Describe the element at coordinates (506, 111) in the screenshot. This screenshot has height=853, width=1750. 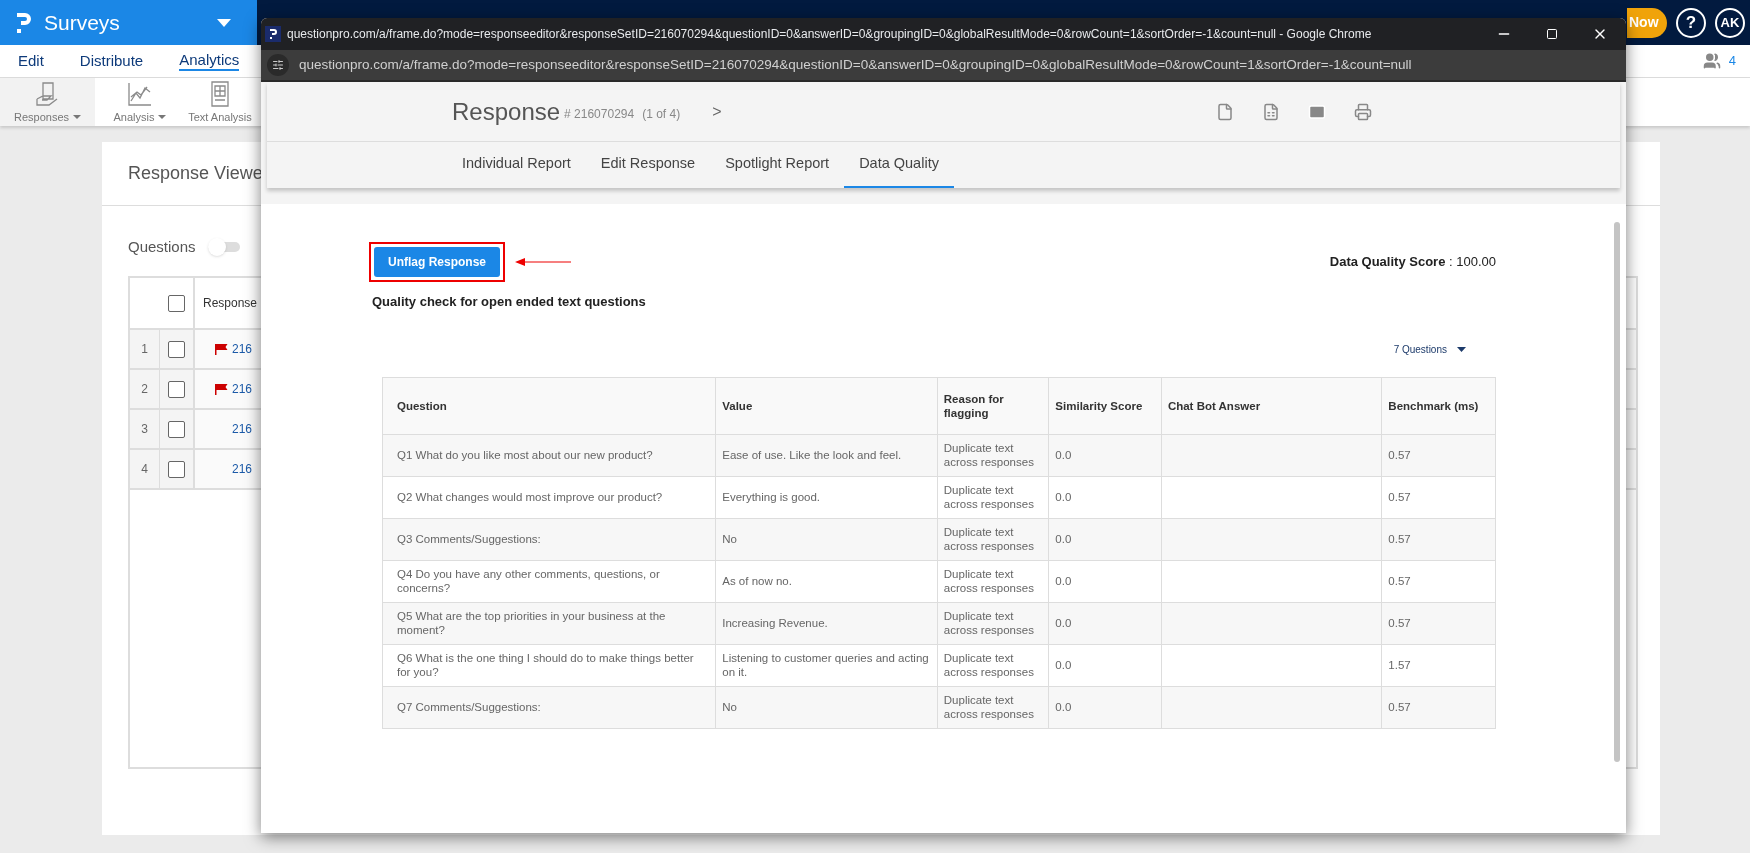
I see `response-title: Response` at that location.